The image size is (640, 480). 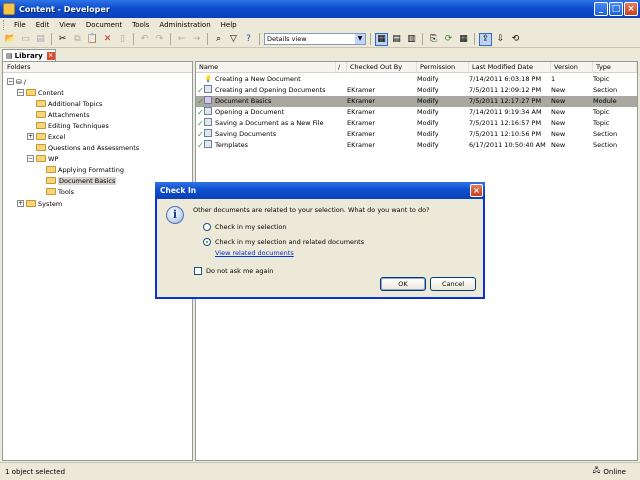 I want to click on tree-node-editing-techniques: Editing Techniques, so click(x=72, y=125).